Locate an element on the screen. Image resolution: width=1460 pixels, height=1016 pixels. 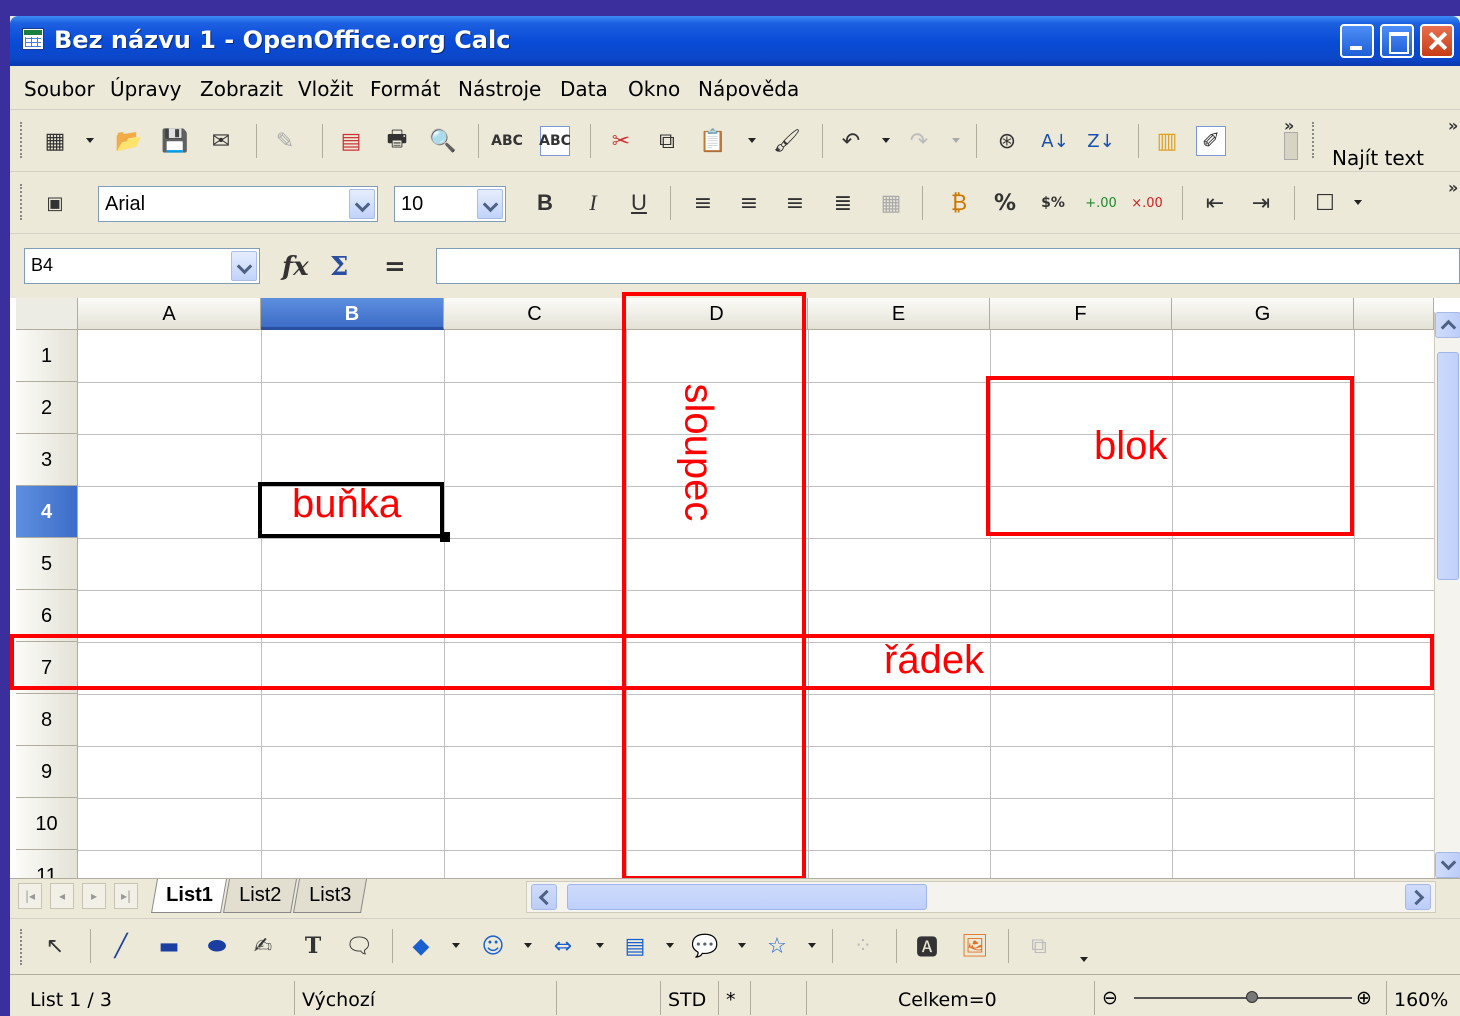
find-text-label: Najít text is located at coordinates (1378, 158).